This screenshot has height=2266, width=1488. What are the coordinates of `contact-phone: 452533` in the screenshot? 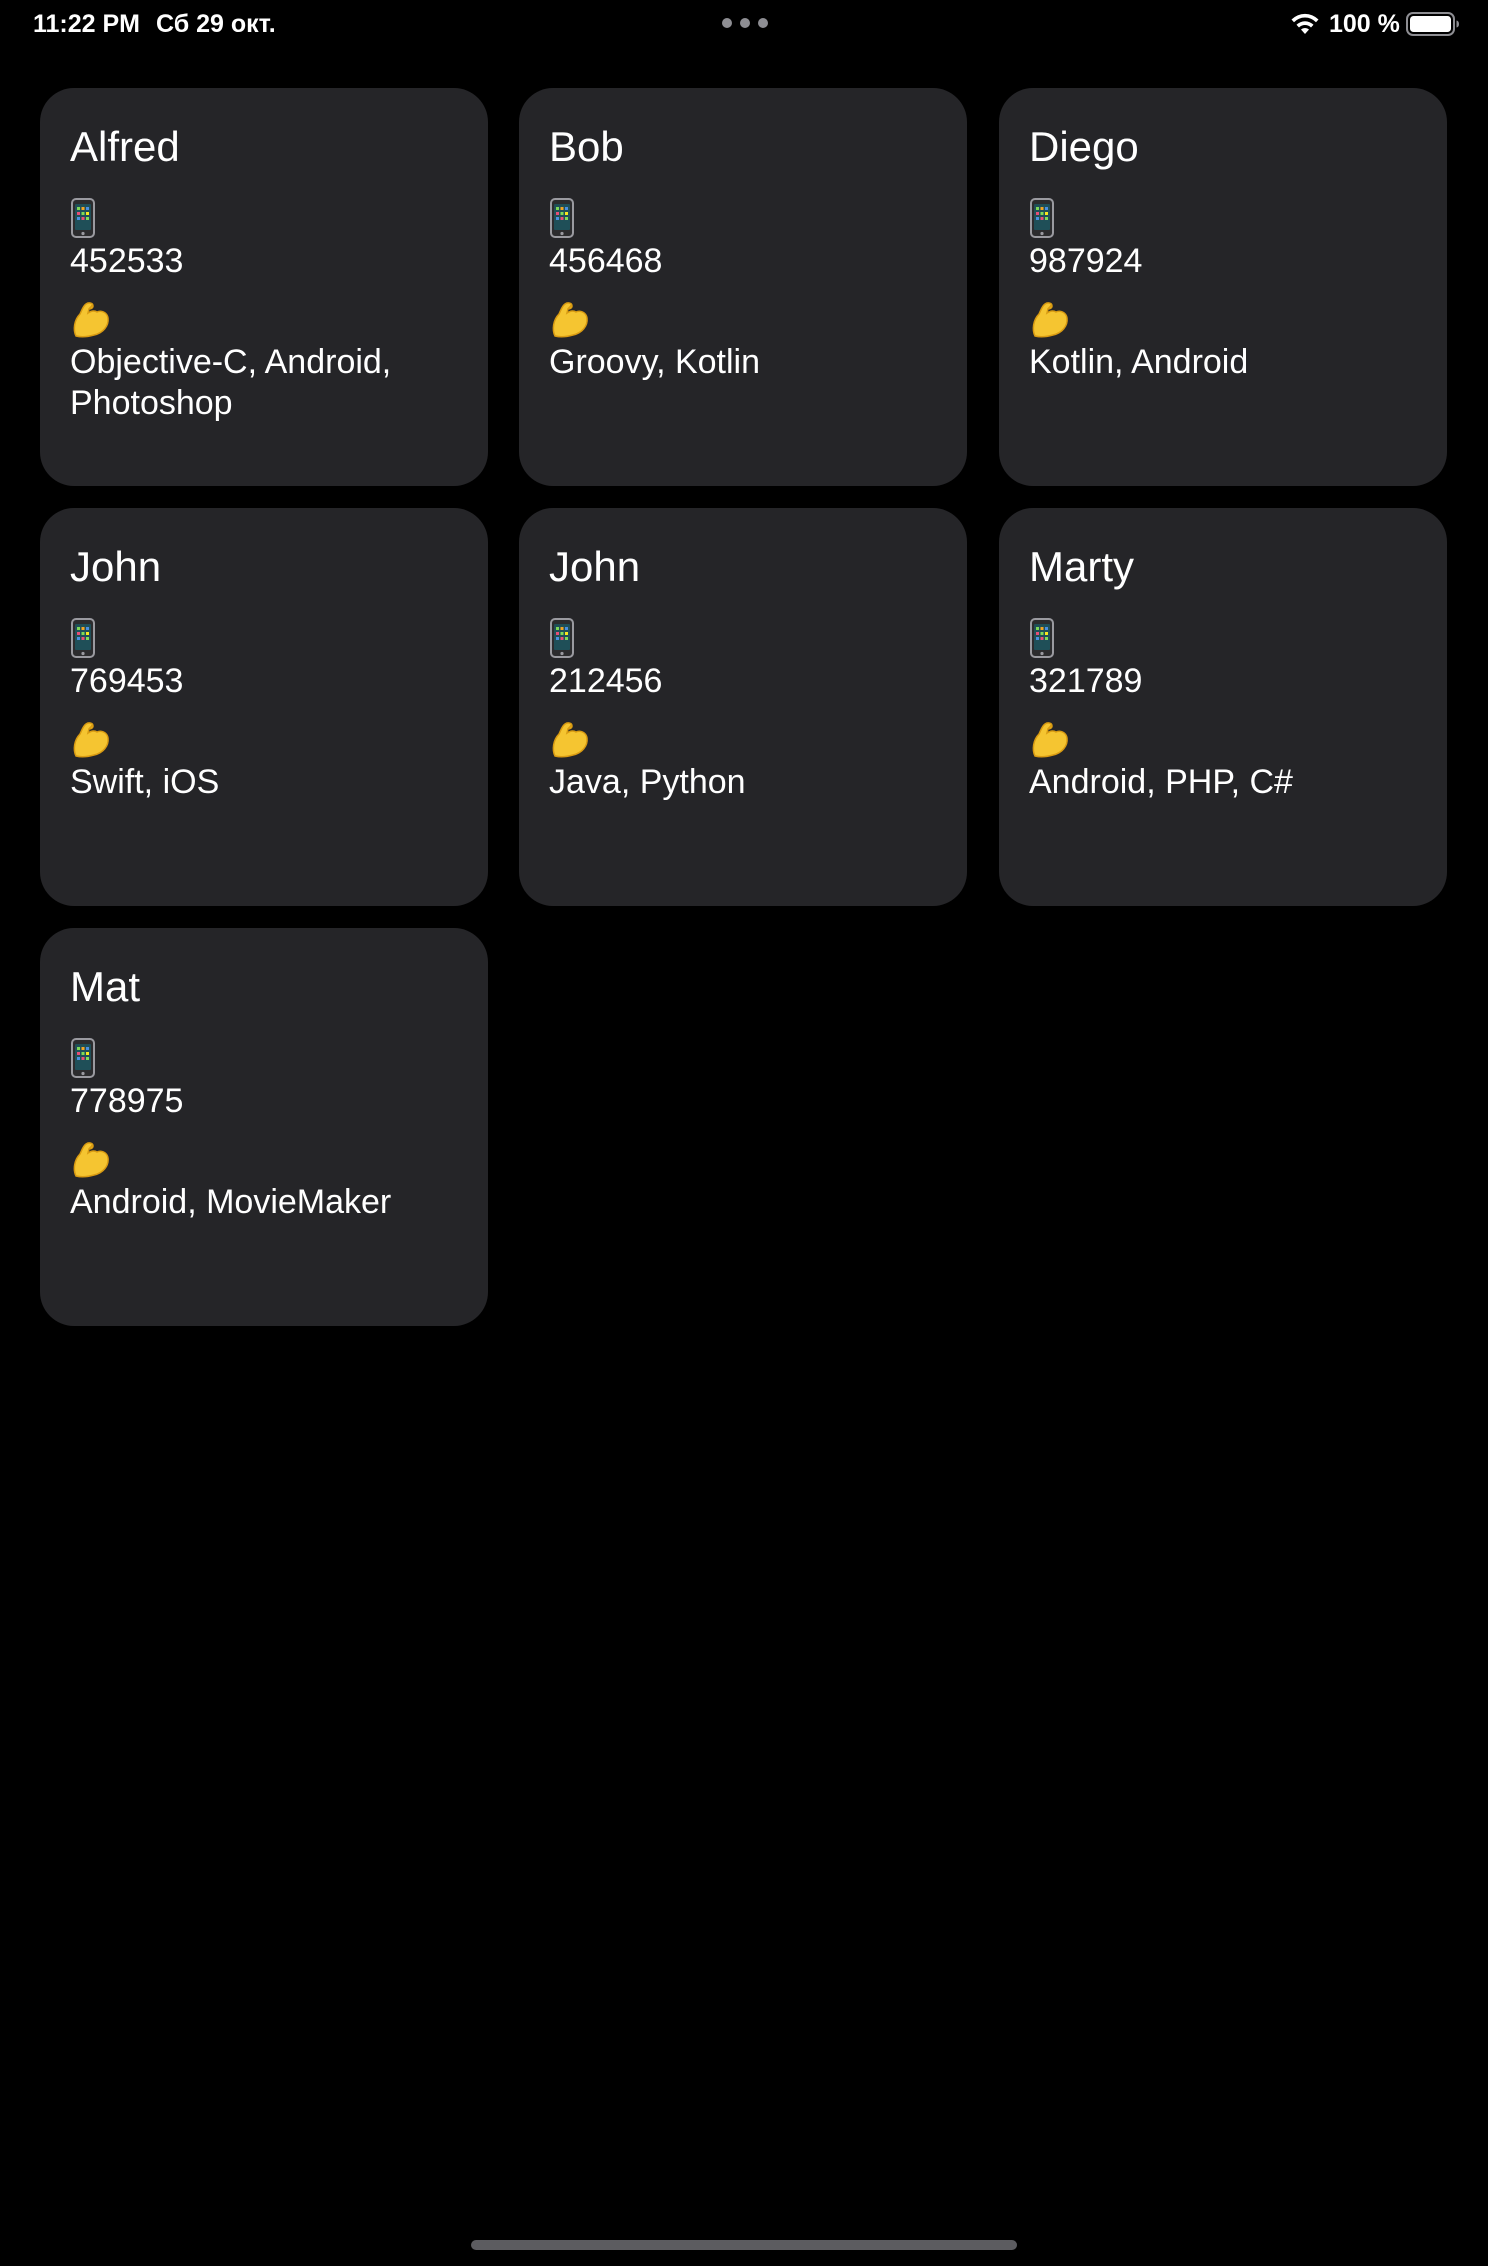 It's located at (127, 261).